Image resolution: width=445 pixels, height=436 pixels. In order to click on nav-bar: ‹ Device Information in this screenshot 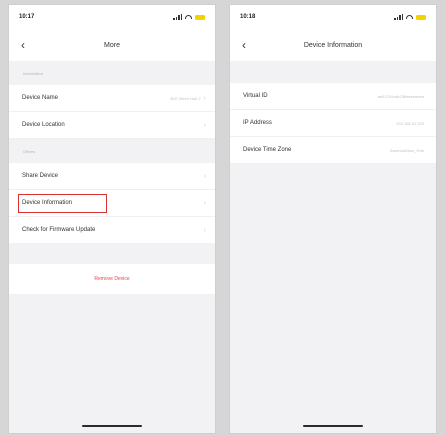, I will do `click(333, 45)`.